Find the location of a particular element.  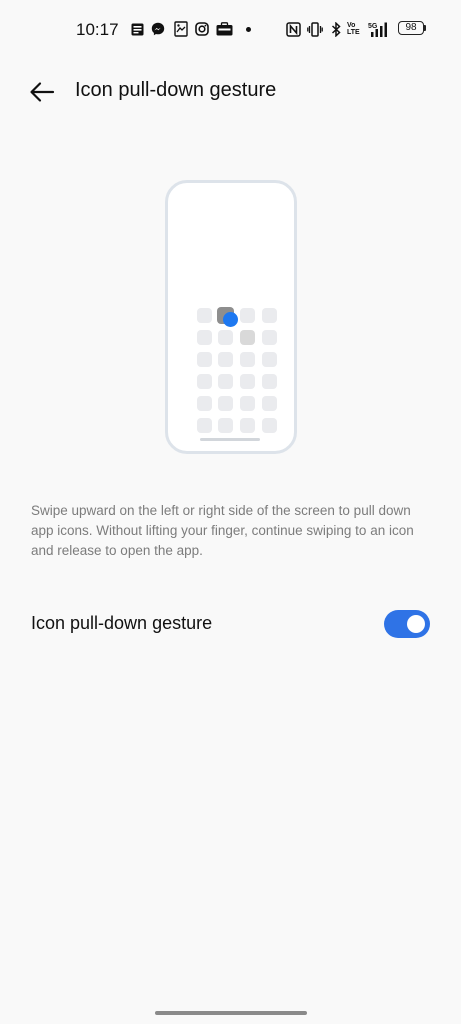

status-time: 10:17 is located at coordinates (97, 29).